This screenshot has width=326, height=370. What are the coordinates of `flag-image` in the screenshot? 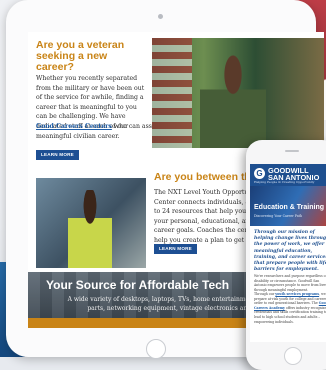 It's located at (172, 93).